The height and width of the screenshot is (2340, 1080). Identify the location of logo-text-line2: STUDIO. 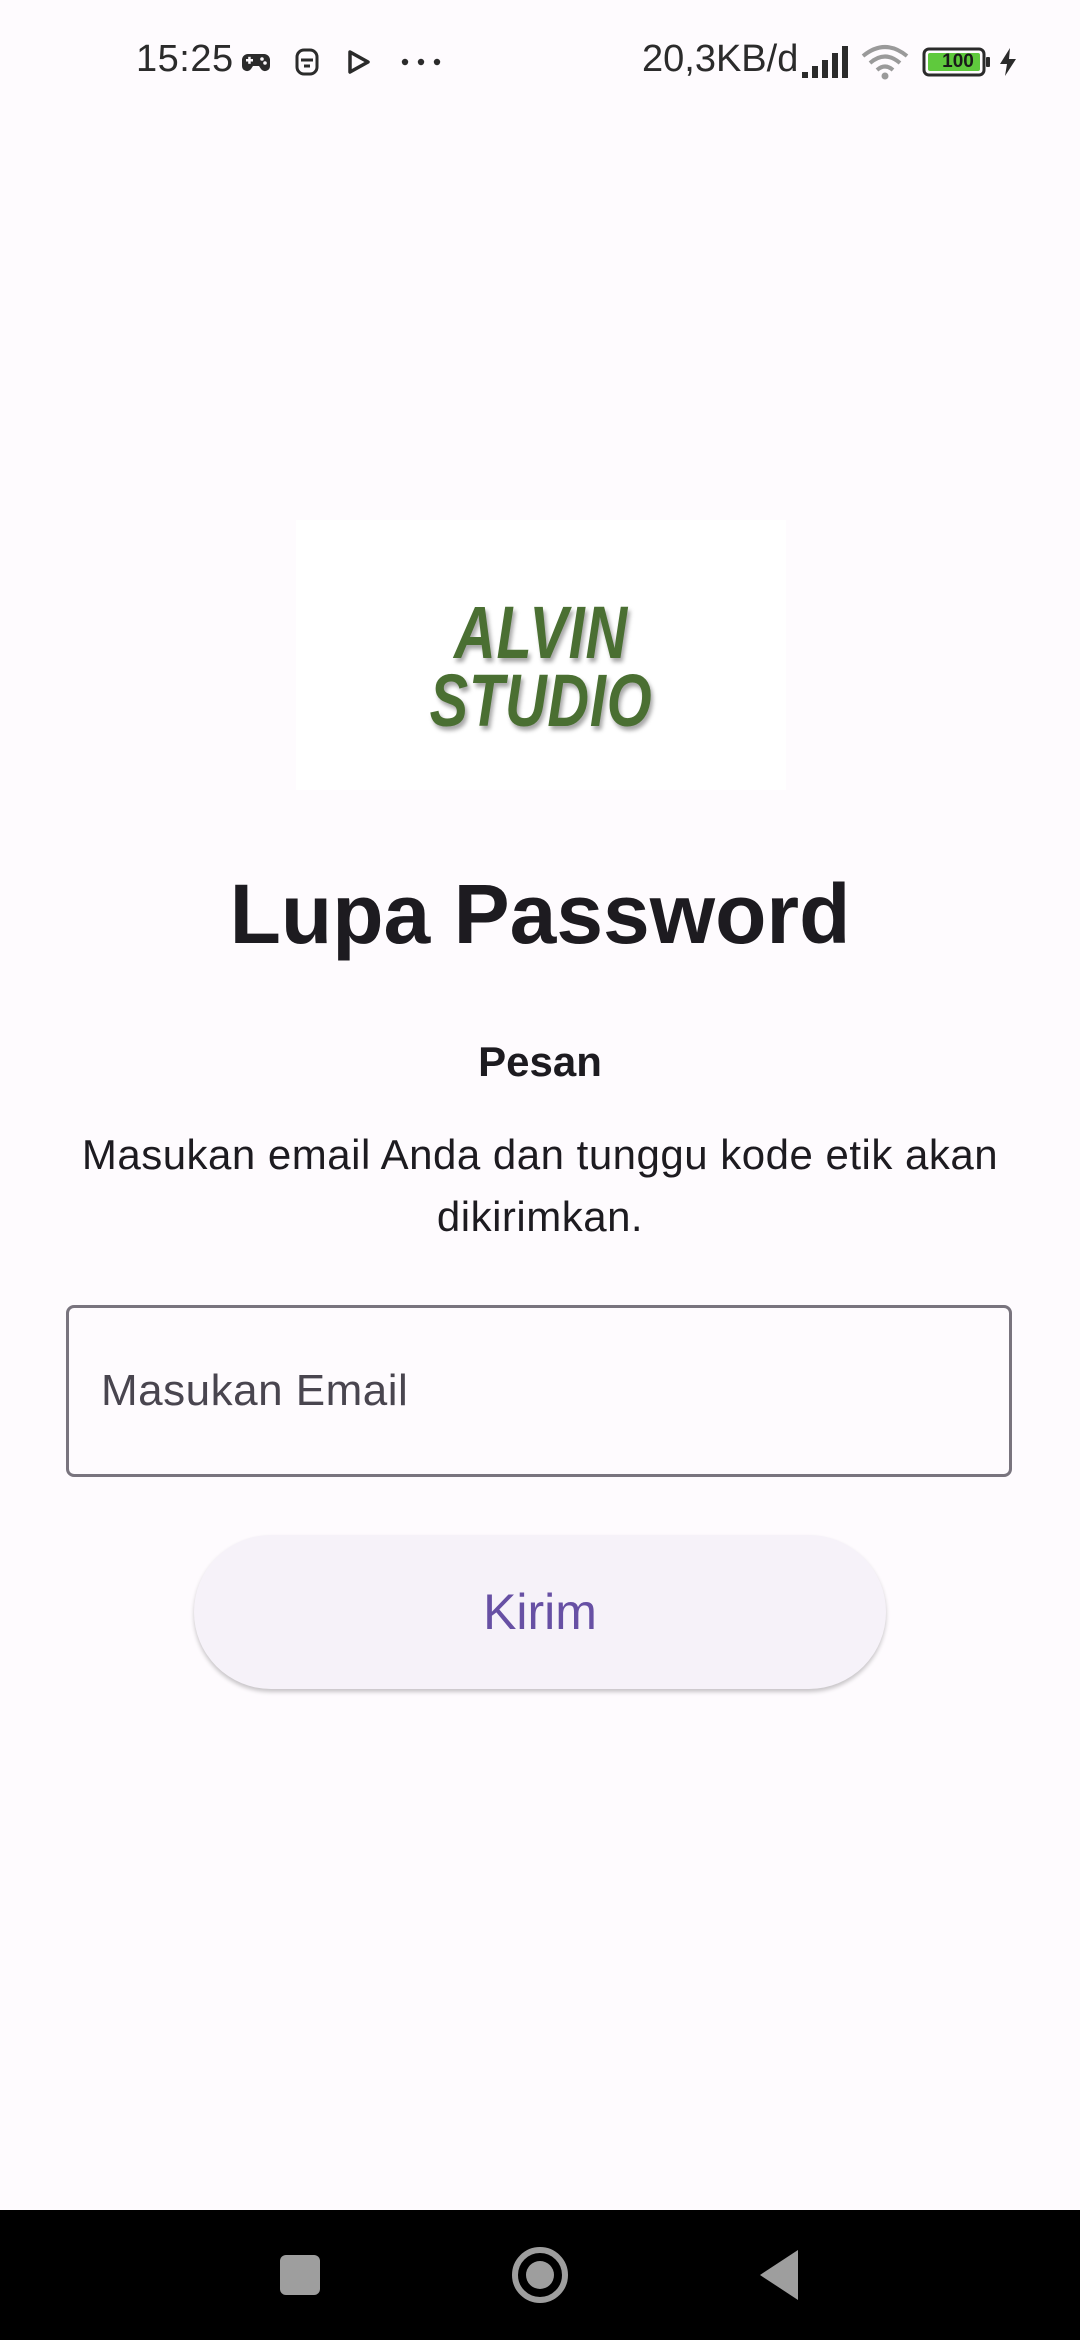
(541, 700).